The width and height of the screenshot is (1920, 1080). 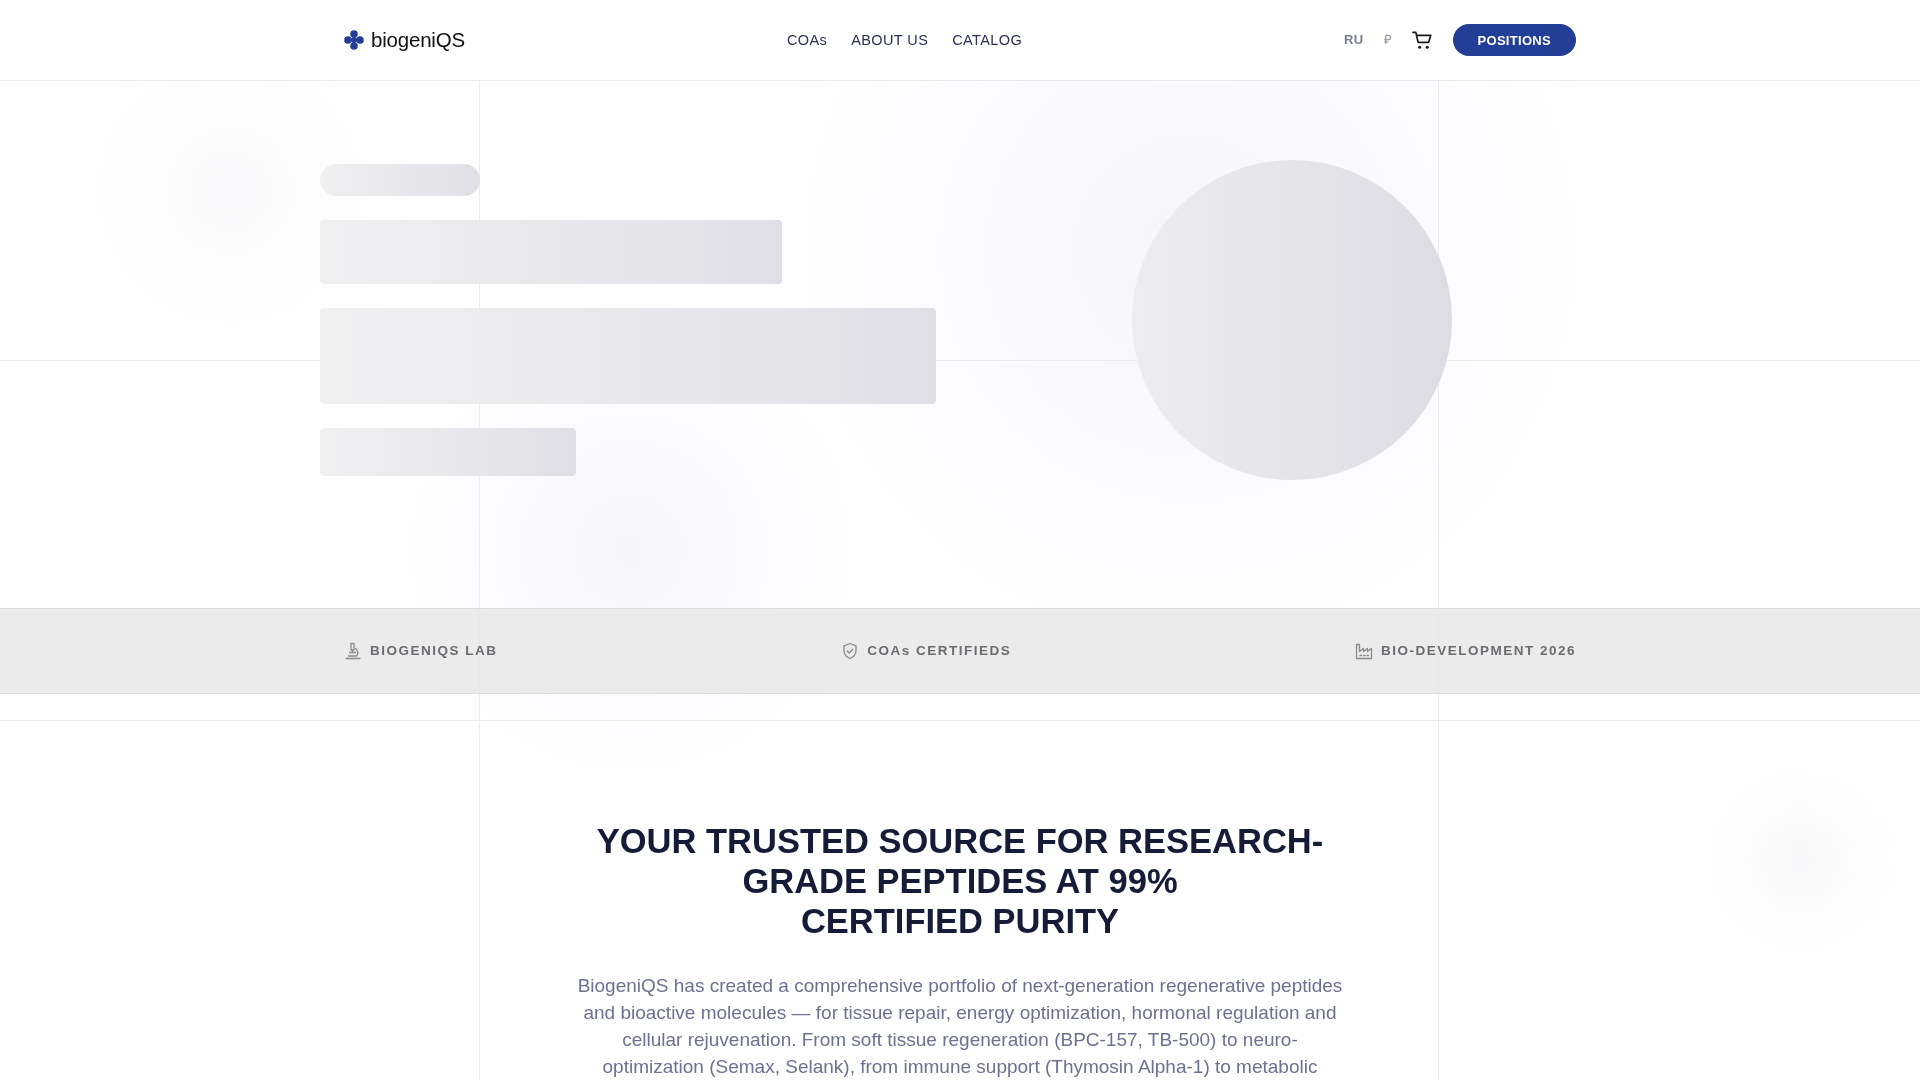 What do you see at coordinates (404, 40) in the screenshot?
I see `logo-link: biogeniQS` at bounding box center [404, 40].